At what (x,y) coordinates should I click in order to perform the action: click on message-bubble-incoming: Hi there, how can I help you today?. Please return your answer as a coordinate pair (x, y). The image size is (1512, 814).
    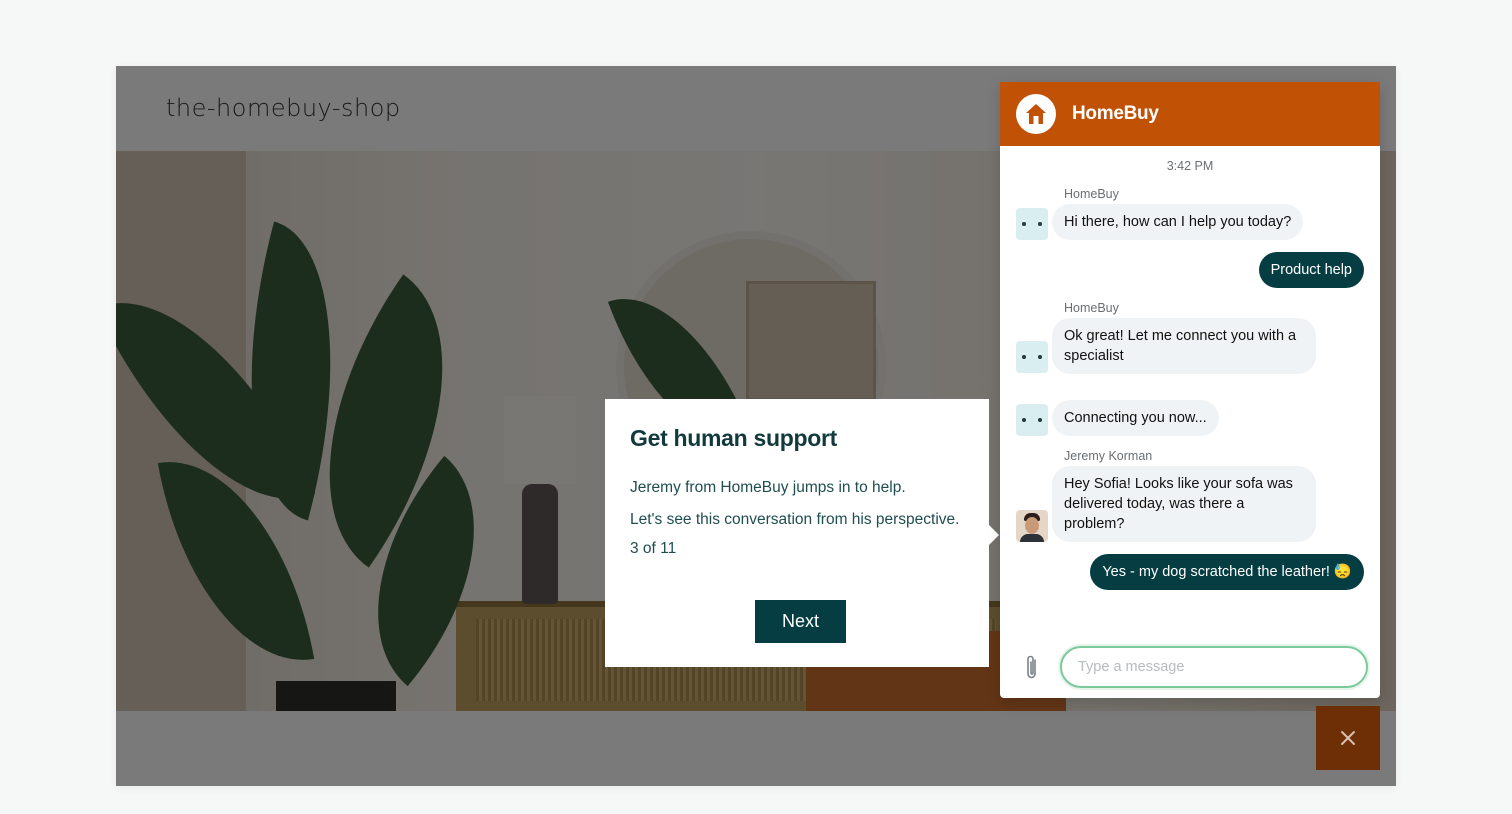
    Looking at the image, I should click on (1178, 222).